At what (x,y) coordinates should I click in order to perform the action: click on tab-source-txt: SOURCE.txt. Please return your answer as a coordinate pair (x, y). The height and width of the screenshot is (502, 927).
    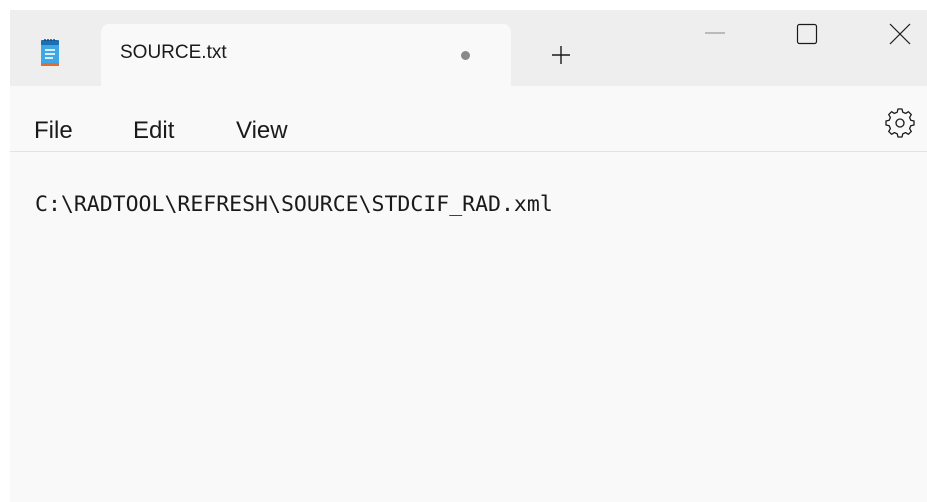
    Looking at the image, I should click on (306, 55).